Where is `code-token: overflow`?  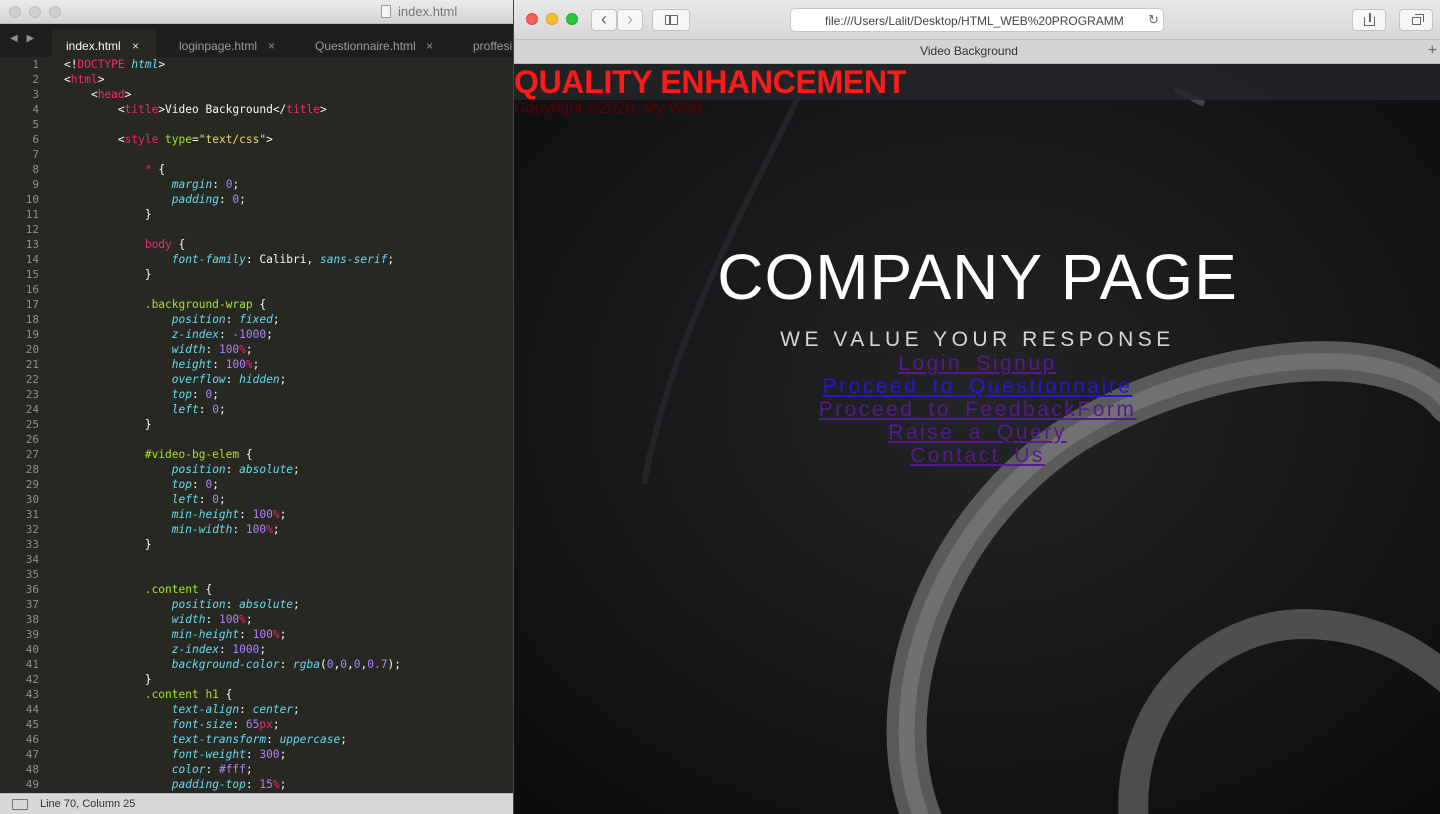 code-token: overflow is located at coordinates (198, 379).